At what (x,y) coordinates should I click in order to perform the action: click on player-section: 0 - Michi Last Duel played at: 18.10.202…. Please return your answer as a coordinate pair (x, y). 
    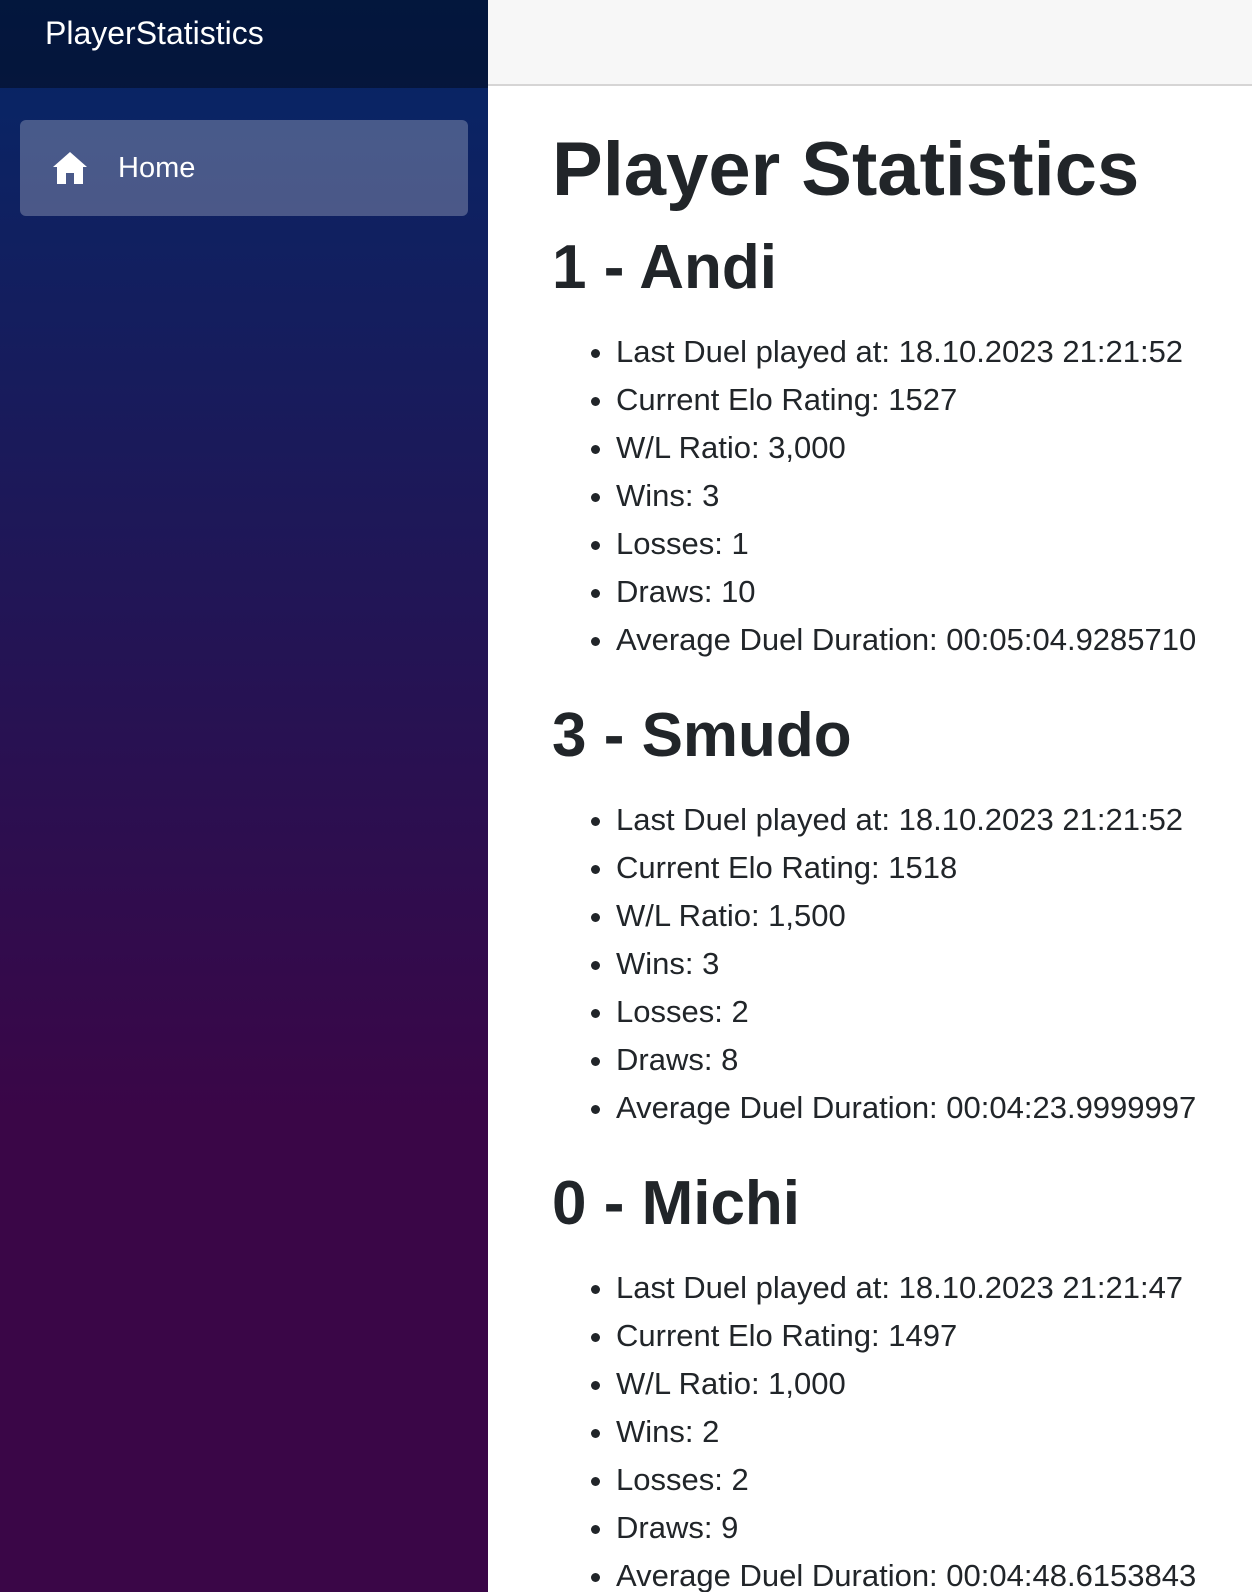
    Looking at the image, I should click on (902, 1380).